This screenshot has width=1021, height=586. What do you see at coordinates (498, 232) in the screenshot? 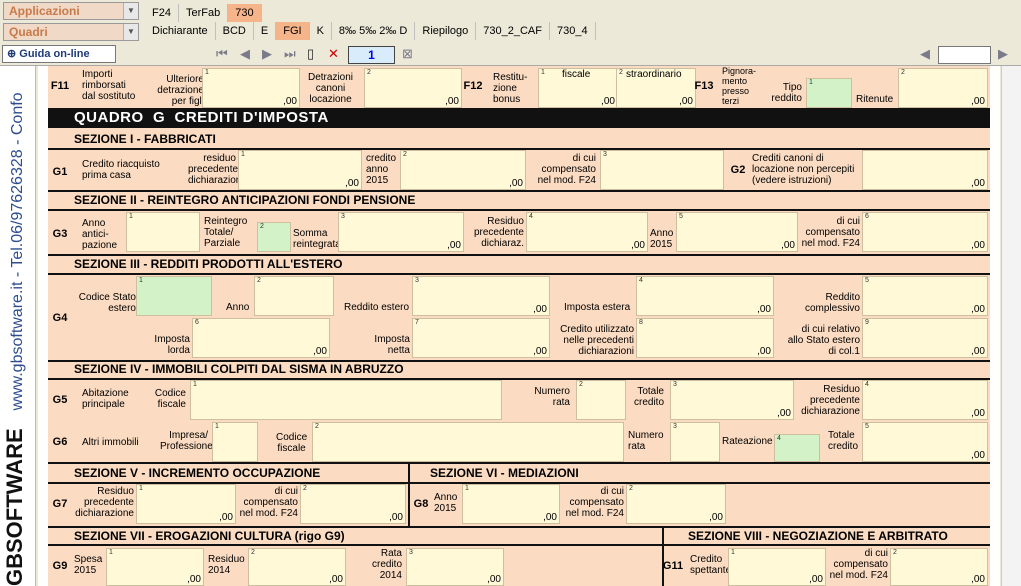
I see `label: Residuo precedente dichiaraz.` at bounding box center [498, 232].